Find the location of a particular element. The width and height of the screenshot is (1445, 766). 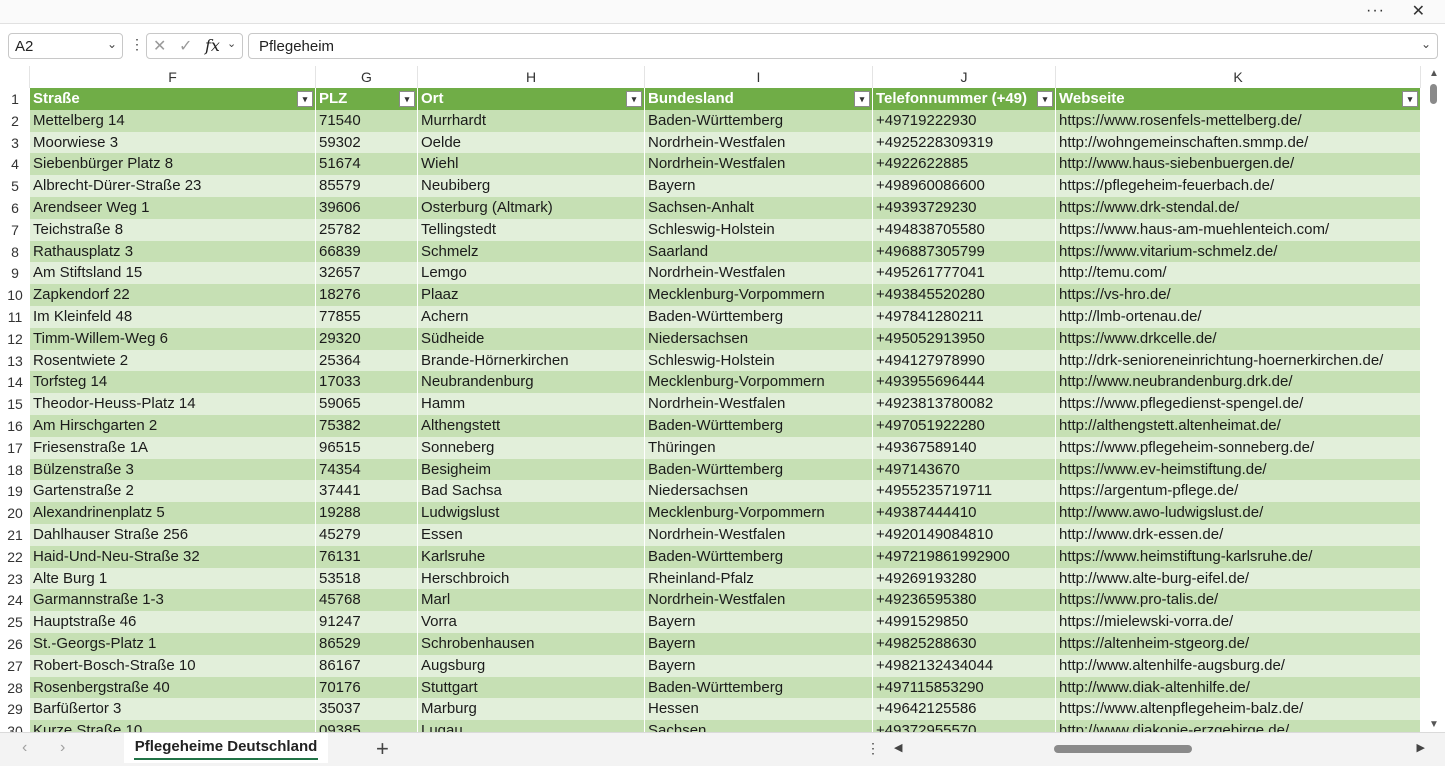

cell-strasse: Siebenbürger Platz 8 is located at coordinates (173, 164).